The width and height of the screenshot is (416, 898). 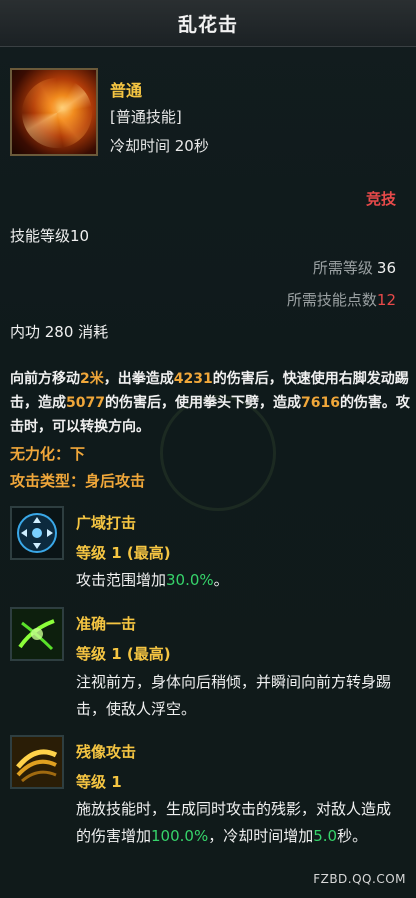 I want to click on pvp-tag: 竞技, so click(x=380, y=199).